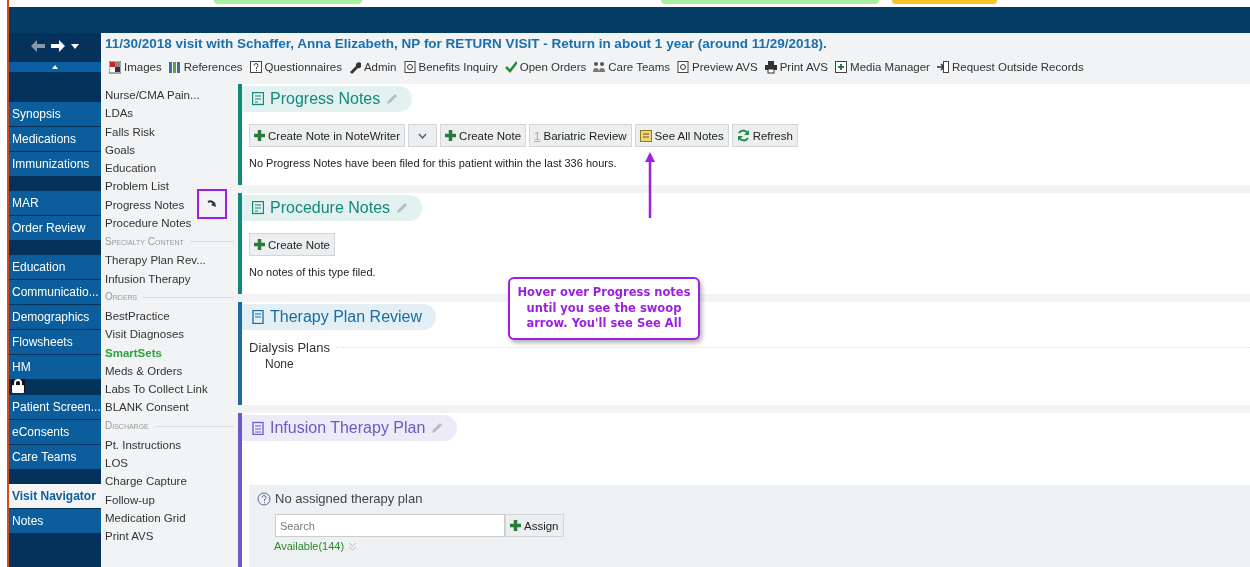  I want to click on sidebar-item: Notes, so click(55, 521).